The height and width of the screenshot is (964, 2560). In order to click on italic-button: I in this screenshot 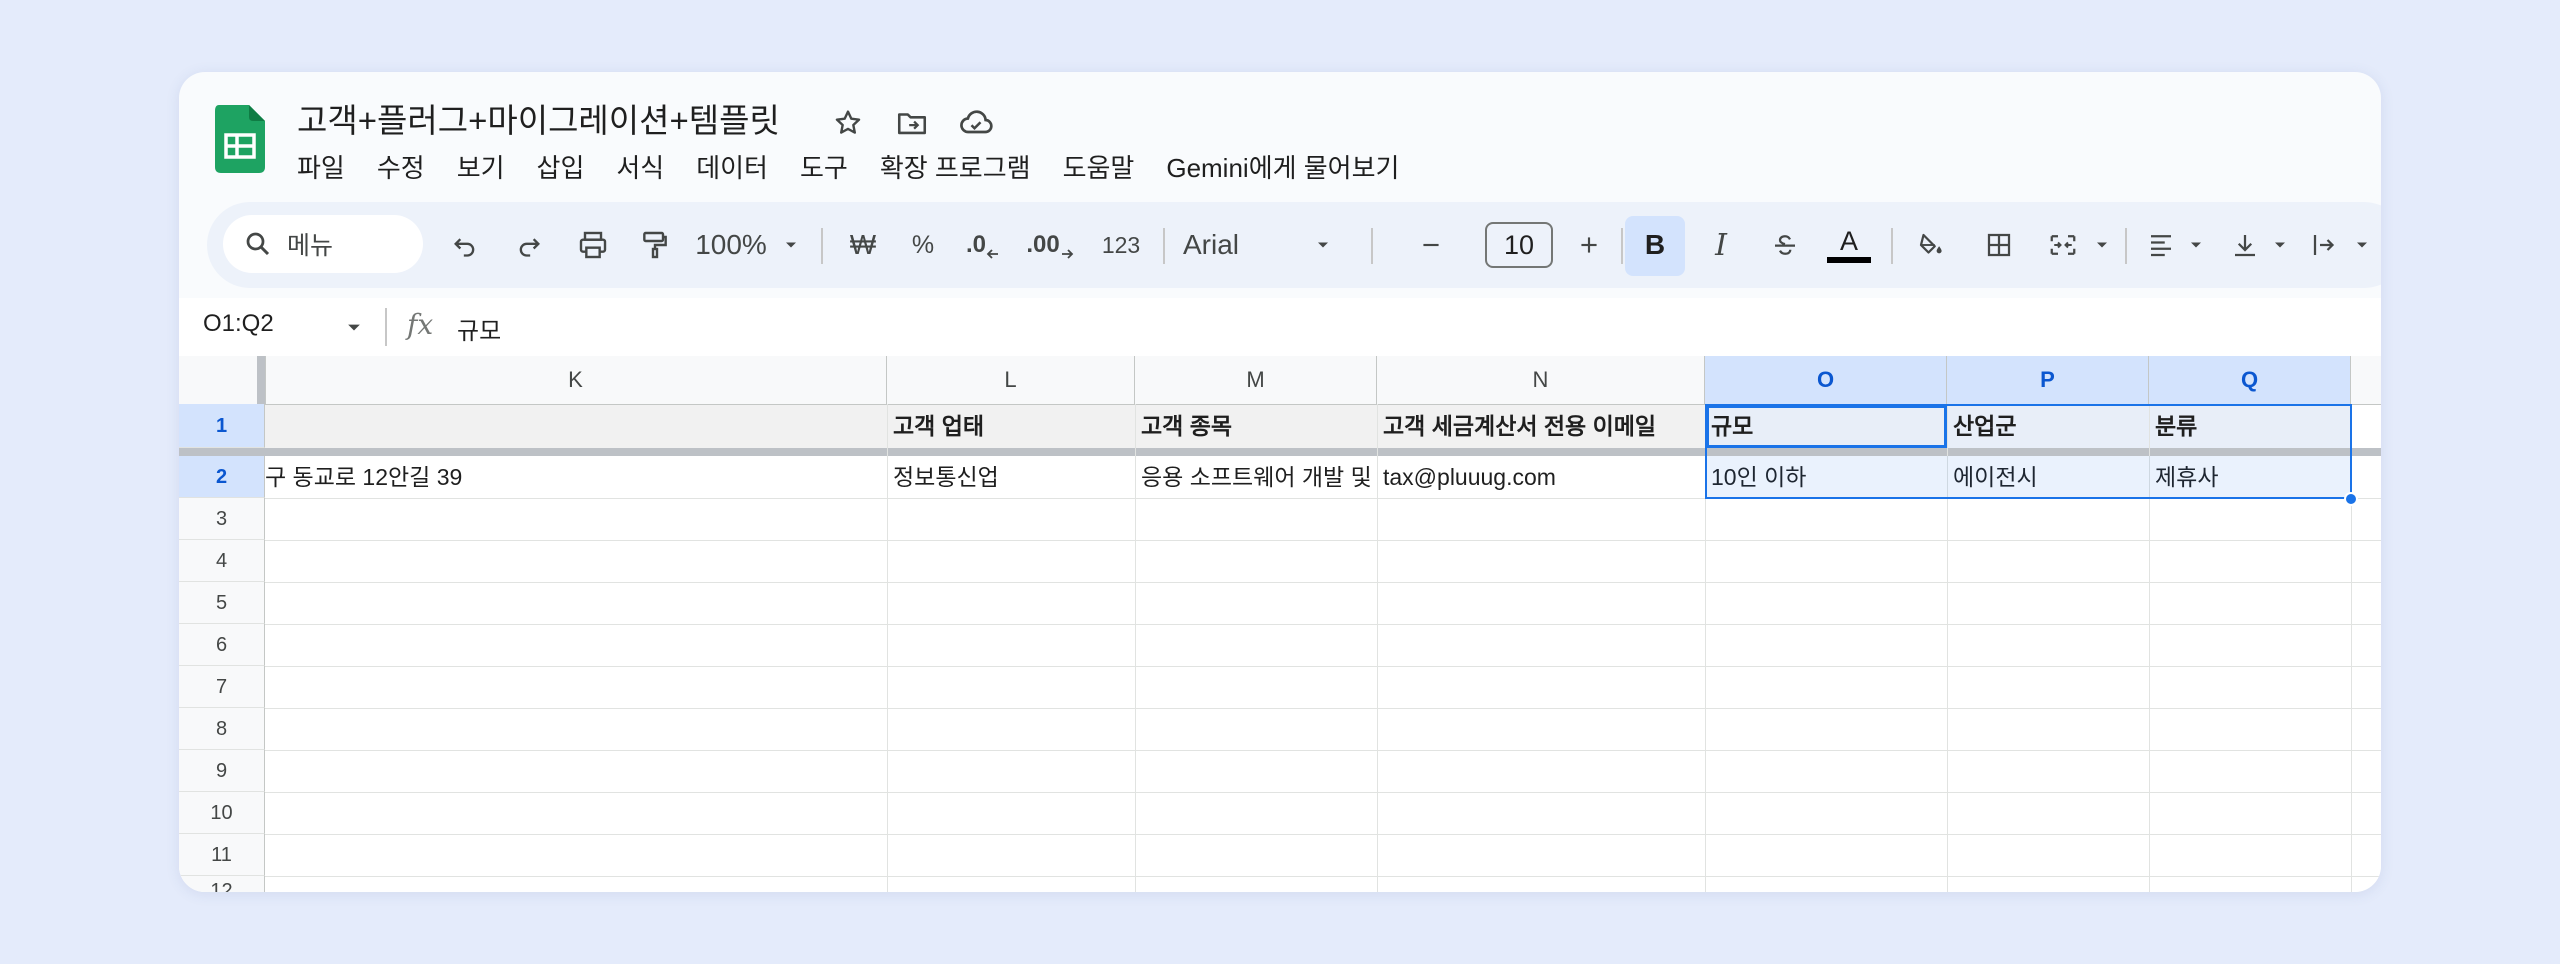, I will do `click(1721, 245)`.